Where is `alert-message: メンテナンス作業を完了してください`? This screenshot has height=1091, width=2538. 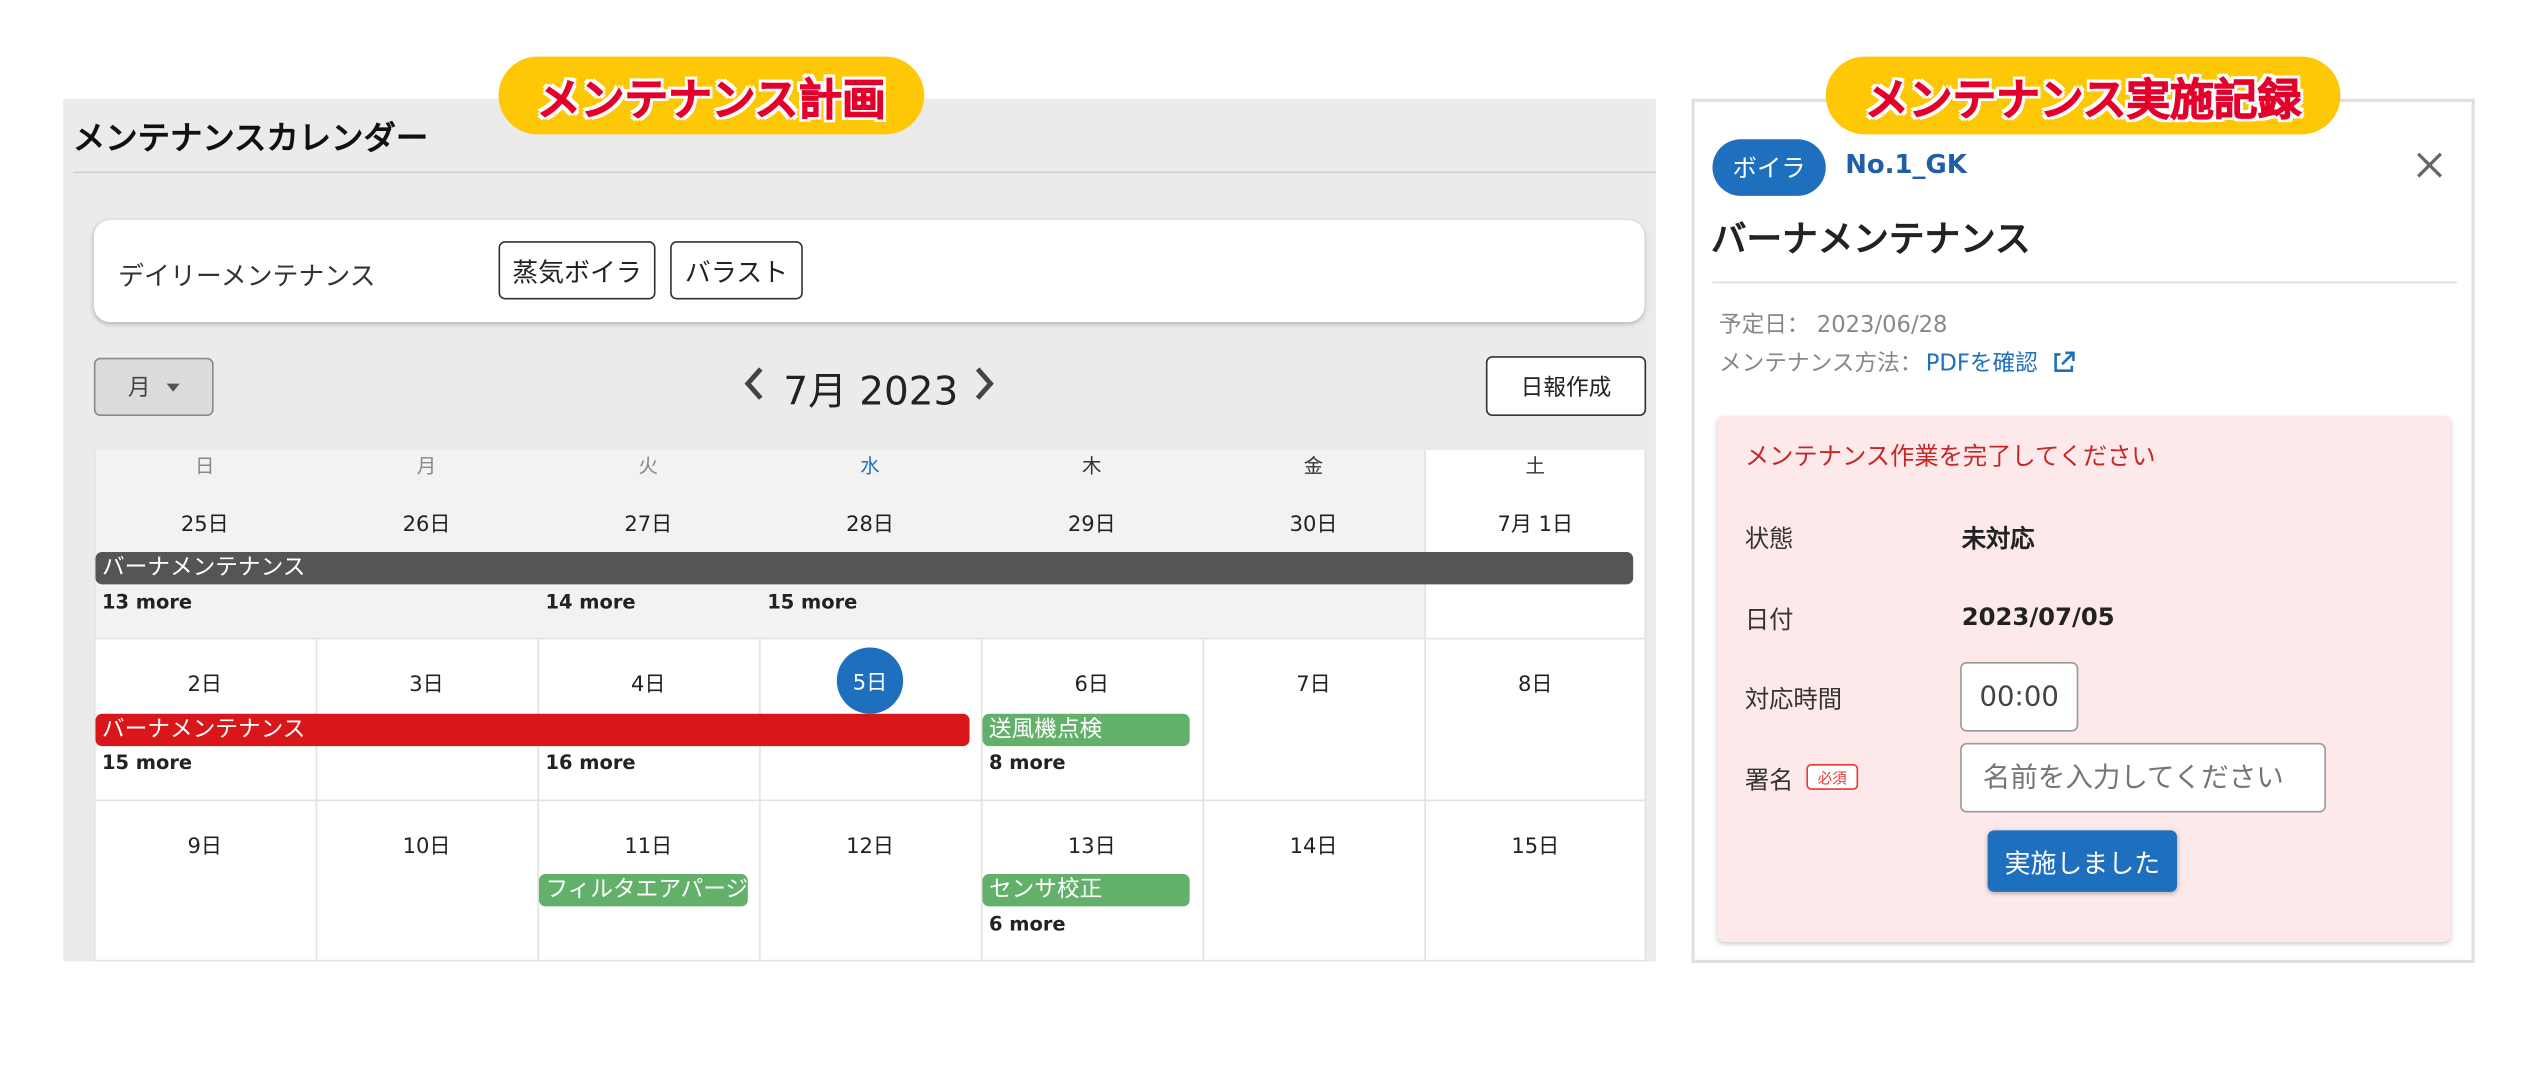 alert-message: メンテナンス作業を完了してください is located at coordinates (1950, 456).